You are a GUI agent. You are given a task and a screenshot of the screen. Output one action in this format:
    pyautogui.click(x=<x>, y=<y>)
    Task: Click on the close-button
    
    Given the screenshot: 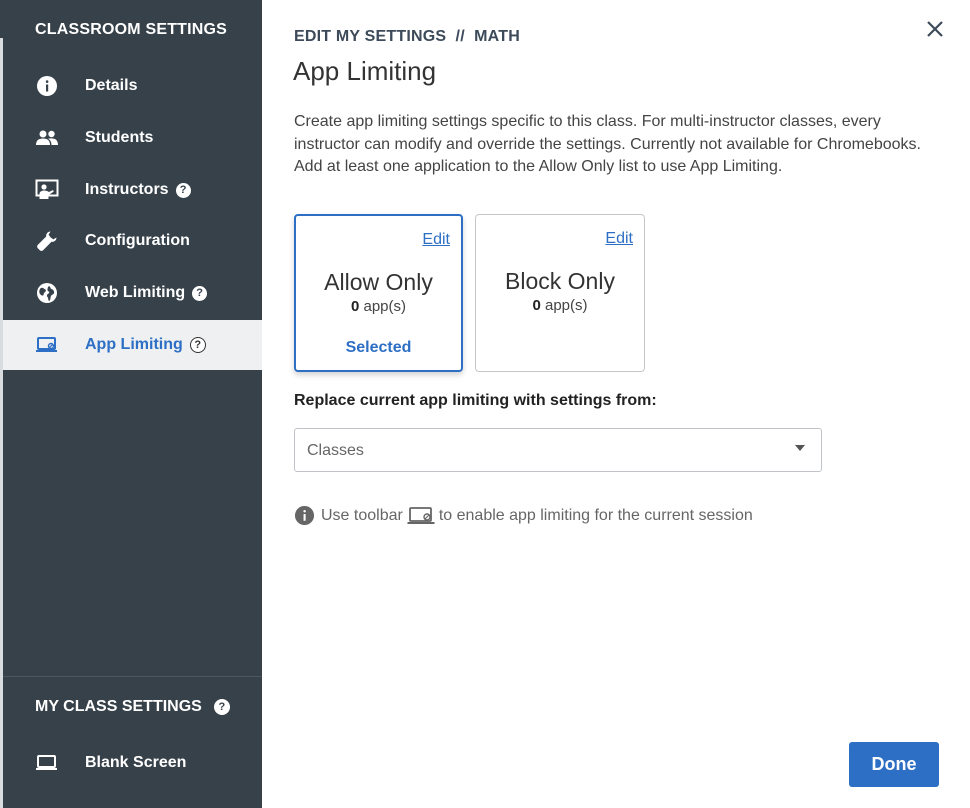 What is the action you would take?
    pyautogui.click(x=935, y=29)
    